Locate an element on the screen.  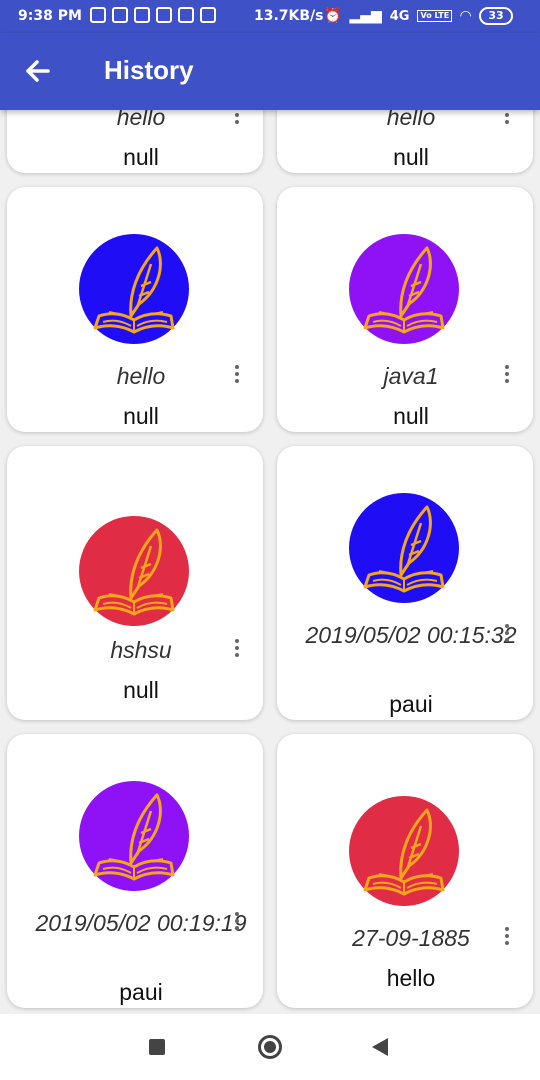
volte-badge: Vo LTE is located at coordinates (435, 16).